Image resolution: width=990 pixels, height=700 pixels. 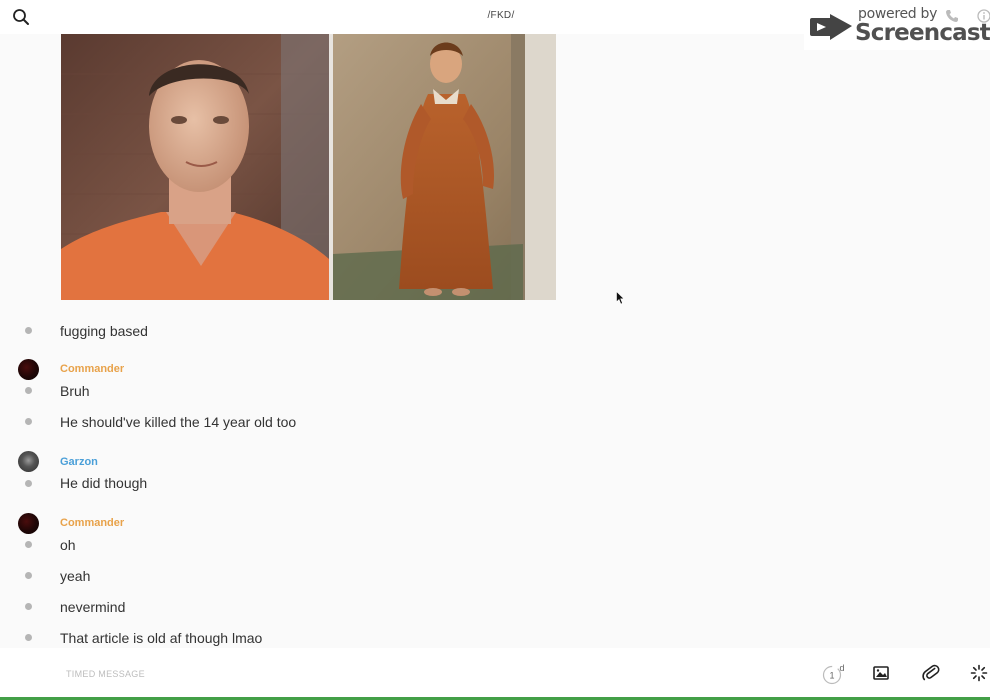 I want to click on image-icon, so click(x=881, y=673).